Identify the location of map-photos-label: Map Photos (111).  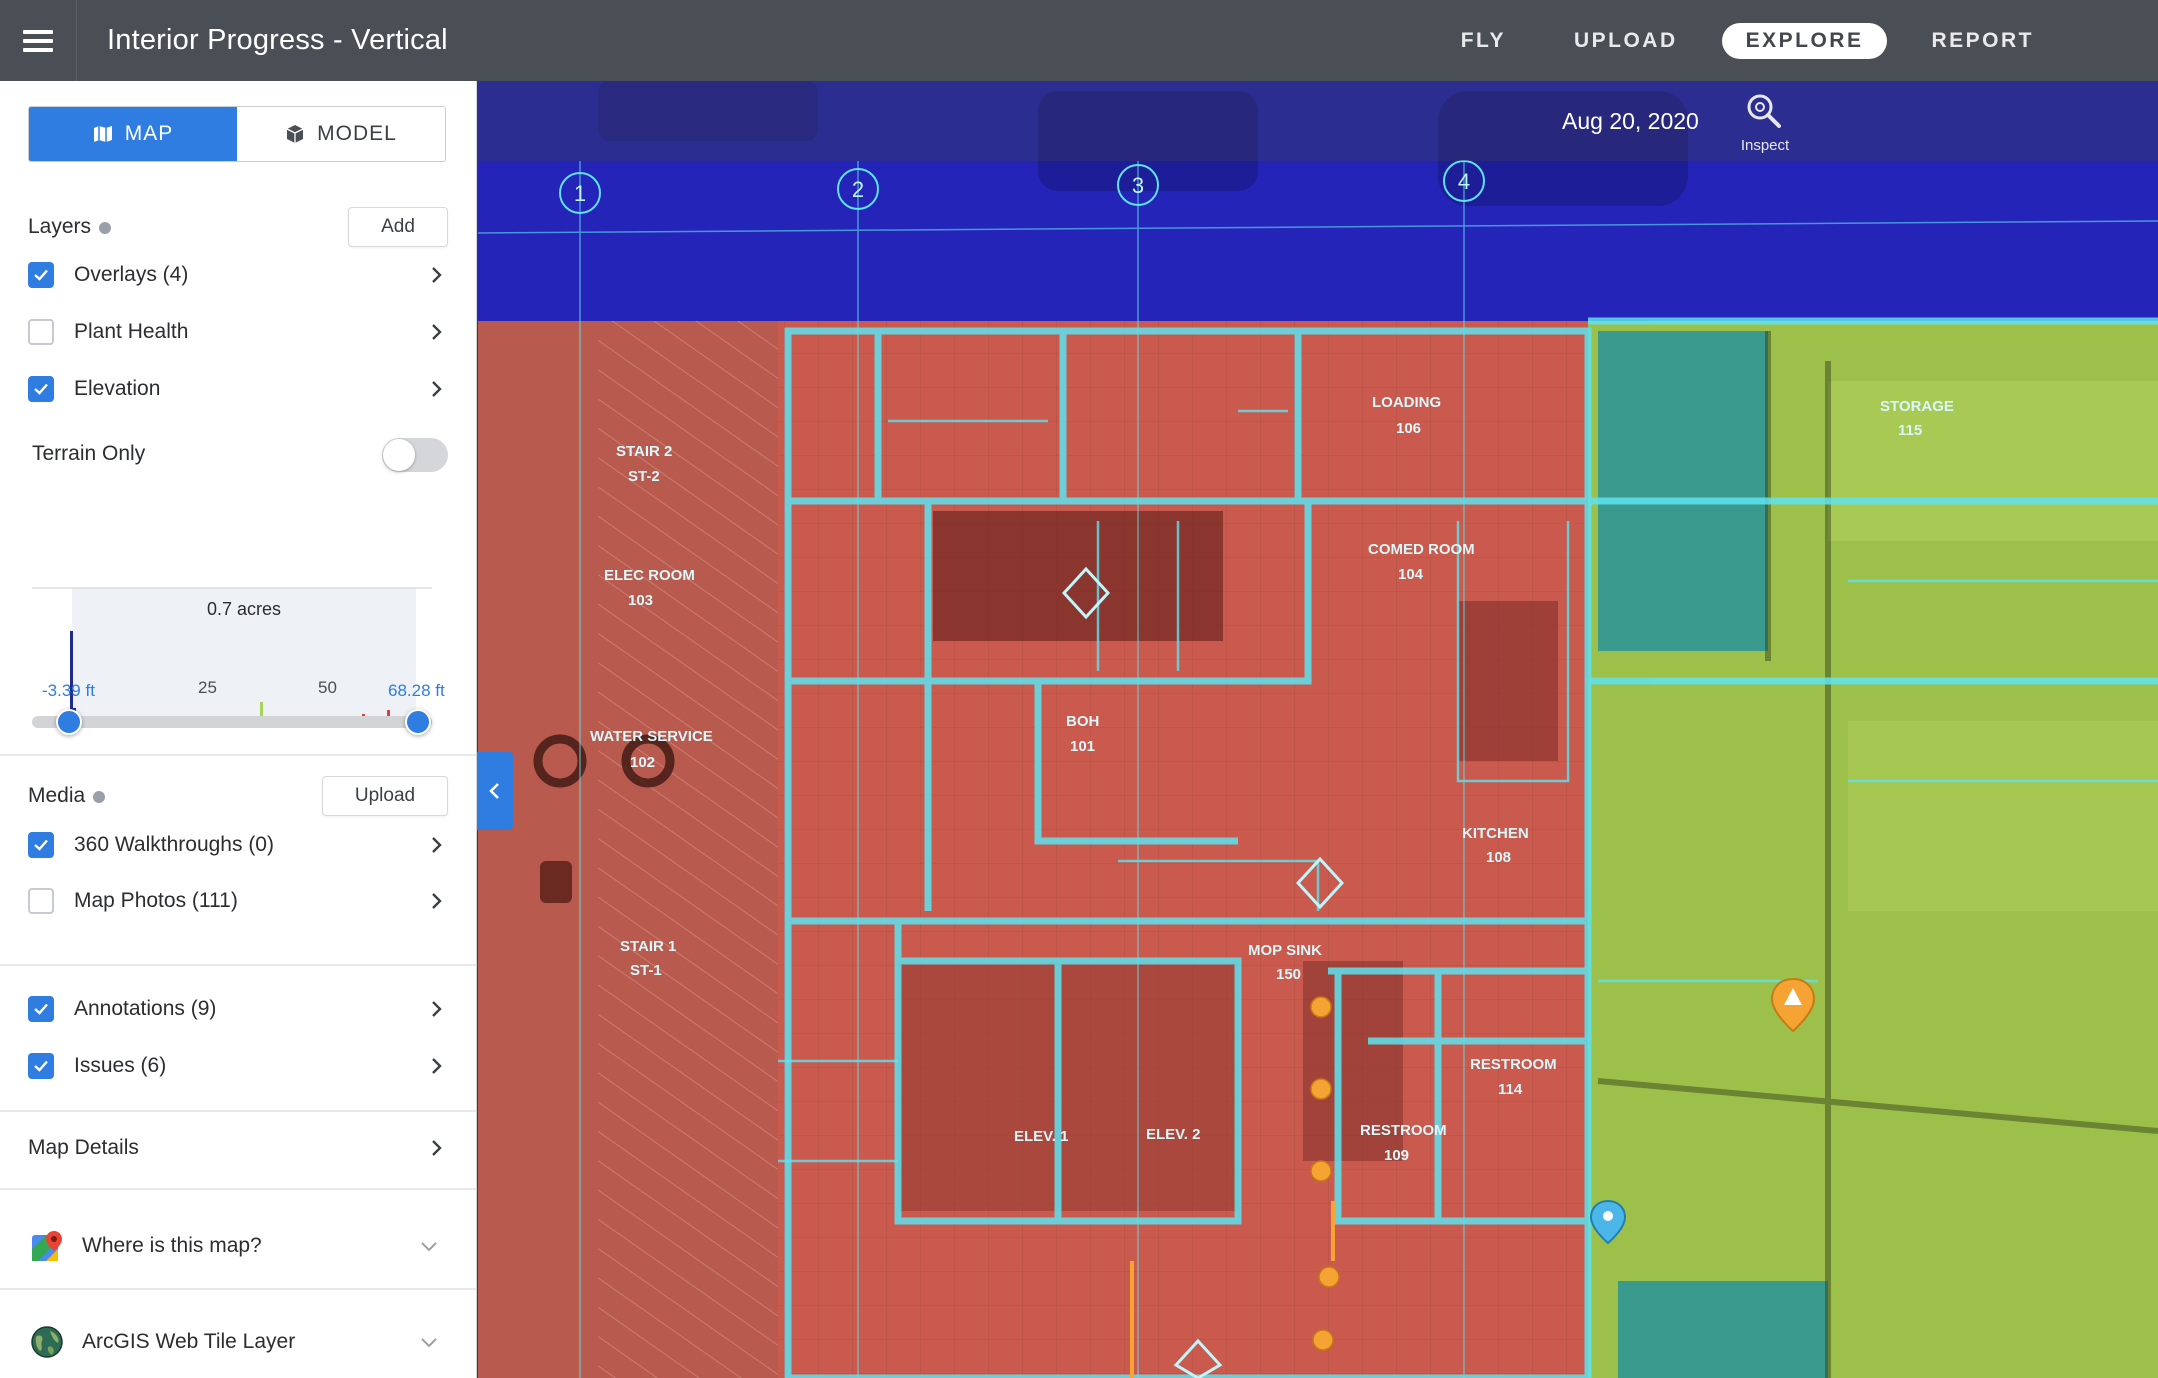
(156, 900).